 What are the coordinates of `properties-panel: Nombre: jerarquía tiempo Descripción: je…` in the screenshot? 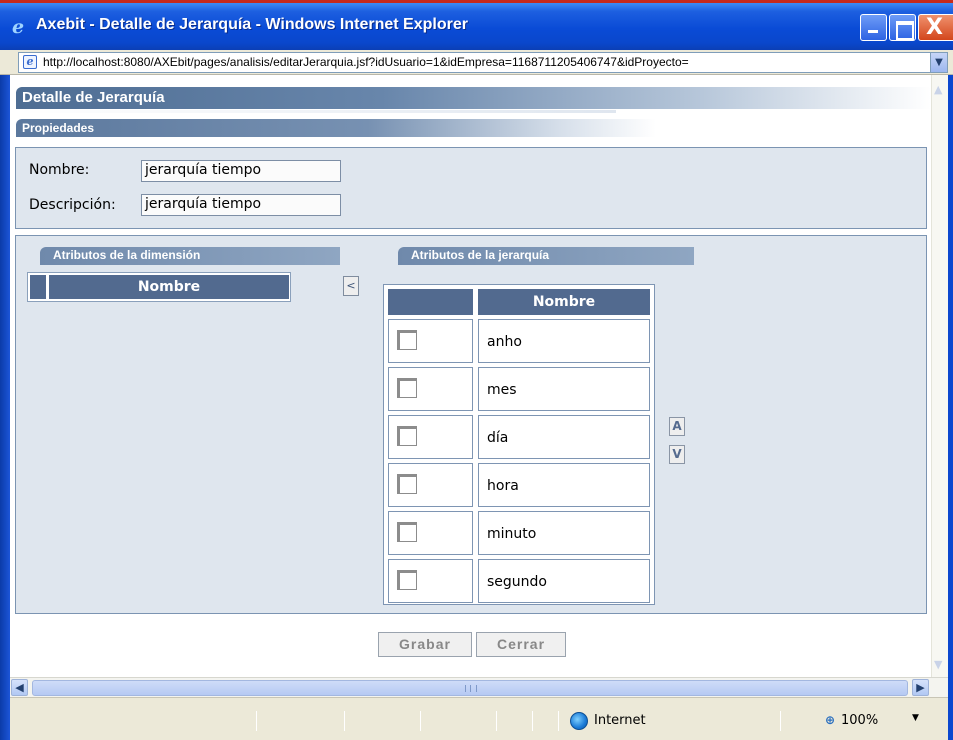 It's located at (471, 188).